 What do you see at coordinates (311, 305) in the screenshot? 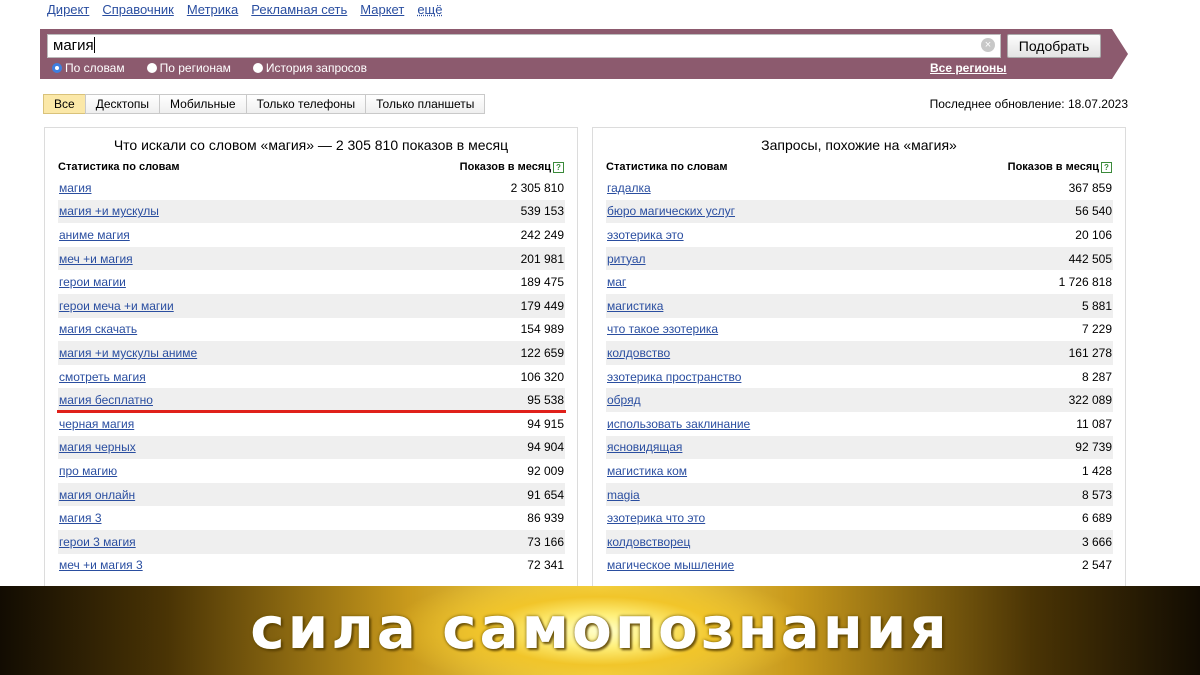
I see `table-row: герои меча +и магии 179 449` at bounding box center [311, 305].